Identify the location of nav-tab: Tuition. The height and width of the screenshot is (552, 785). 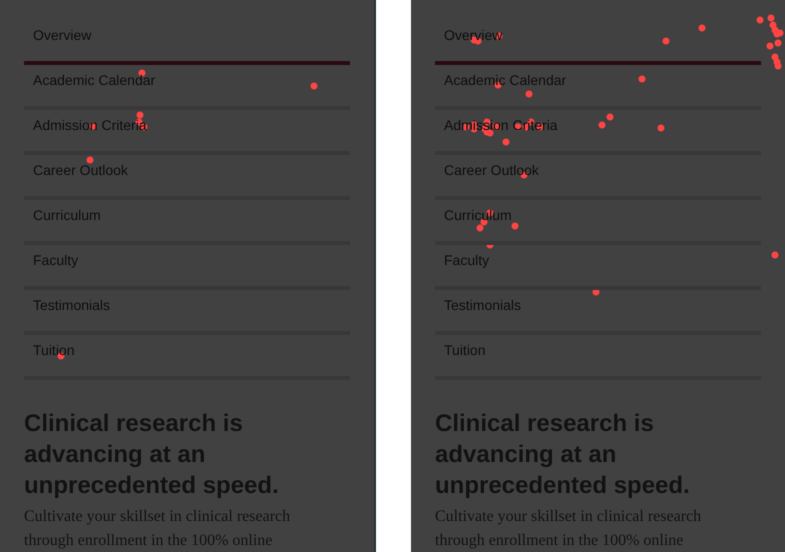
(187, 357).